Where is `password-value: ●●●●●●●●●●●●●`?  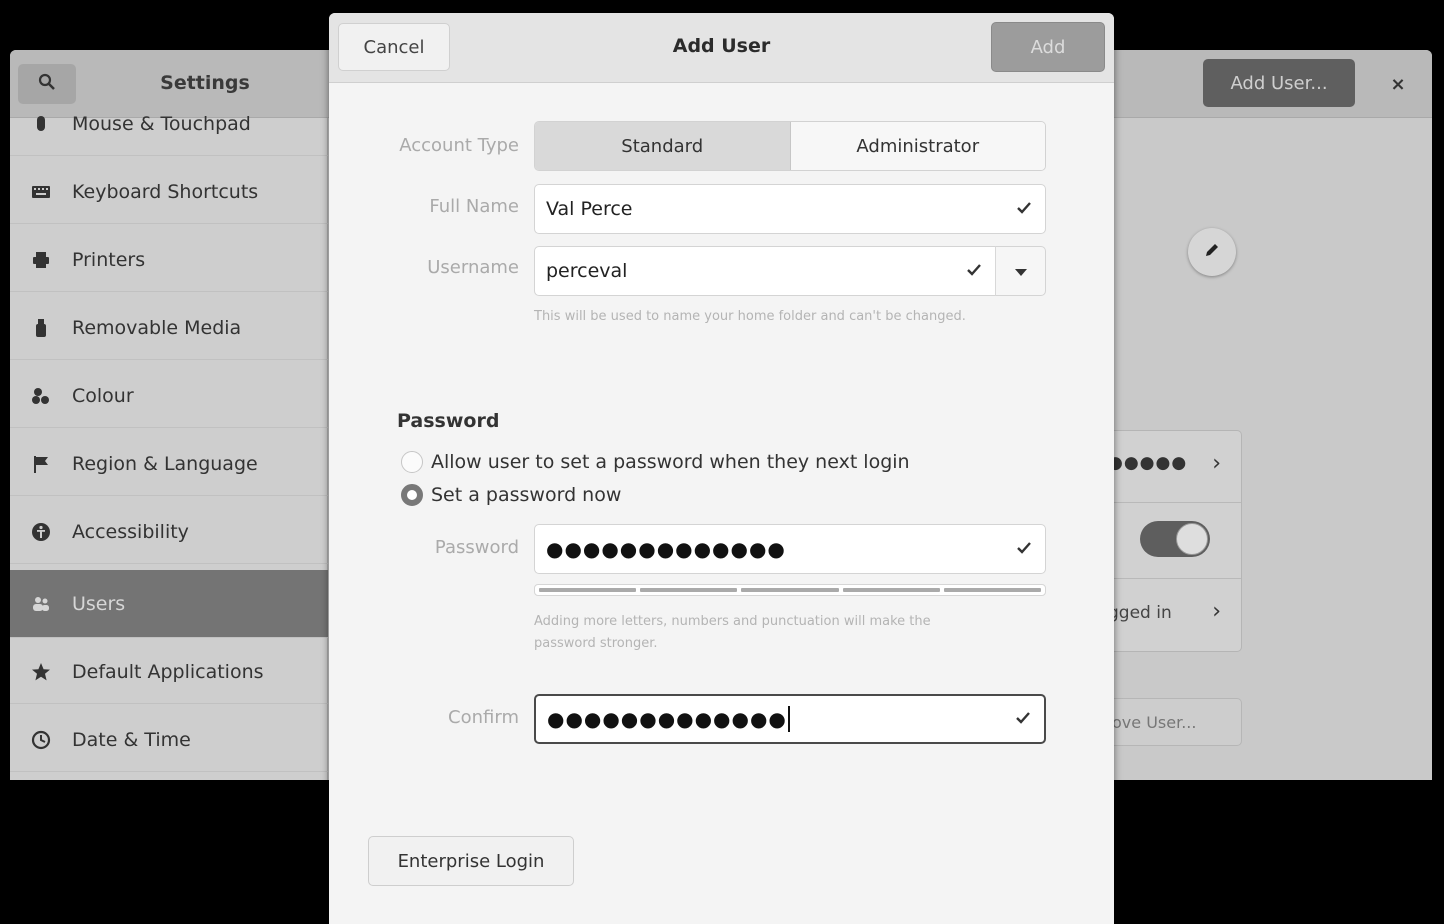
password-value: ●●●●●●●●●●●●● is located at coordinates (666, 549).